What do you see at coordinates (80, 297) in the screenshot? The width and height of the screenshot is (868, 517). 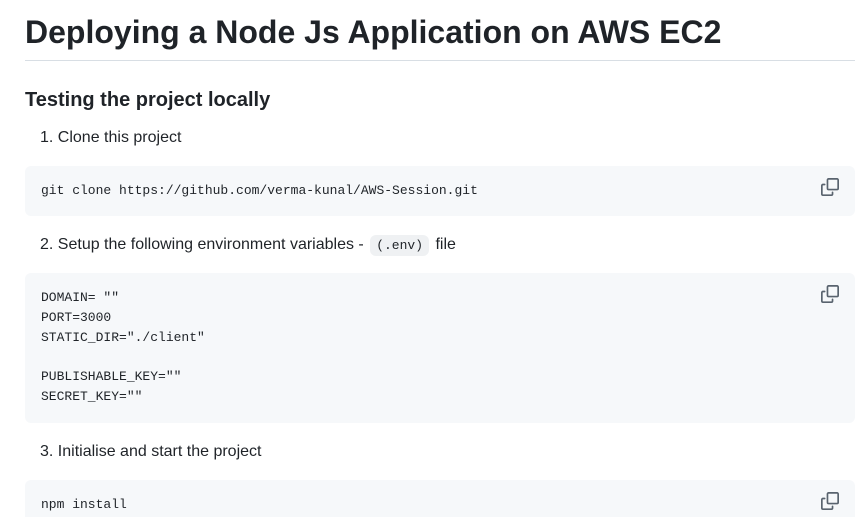 I see `code-line: DOMAIN= ""` at bounding box center [80, 297].